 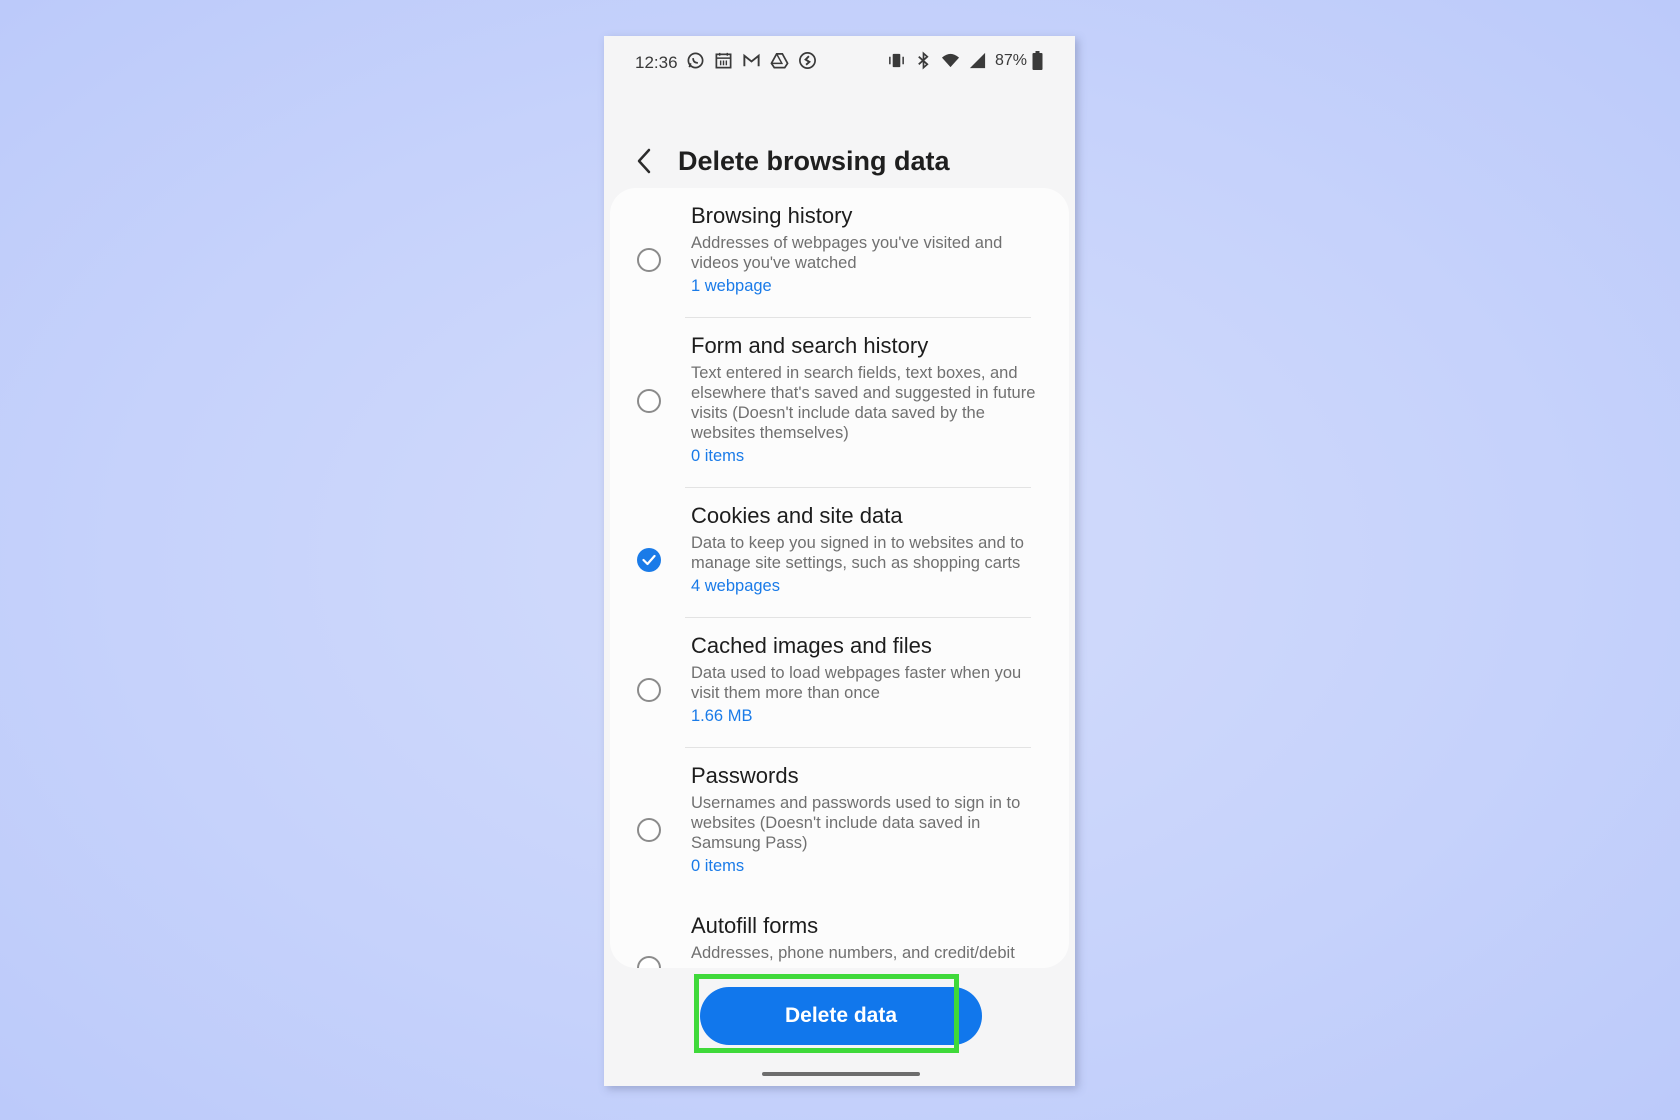 I want to click on checkbox-passwords, so click(x=649, y=830).